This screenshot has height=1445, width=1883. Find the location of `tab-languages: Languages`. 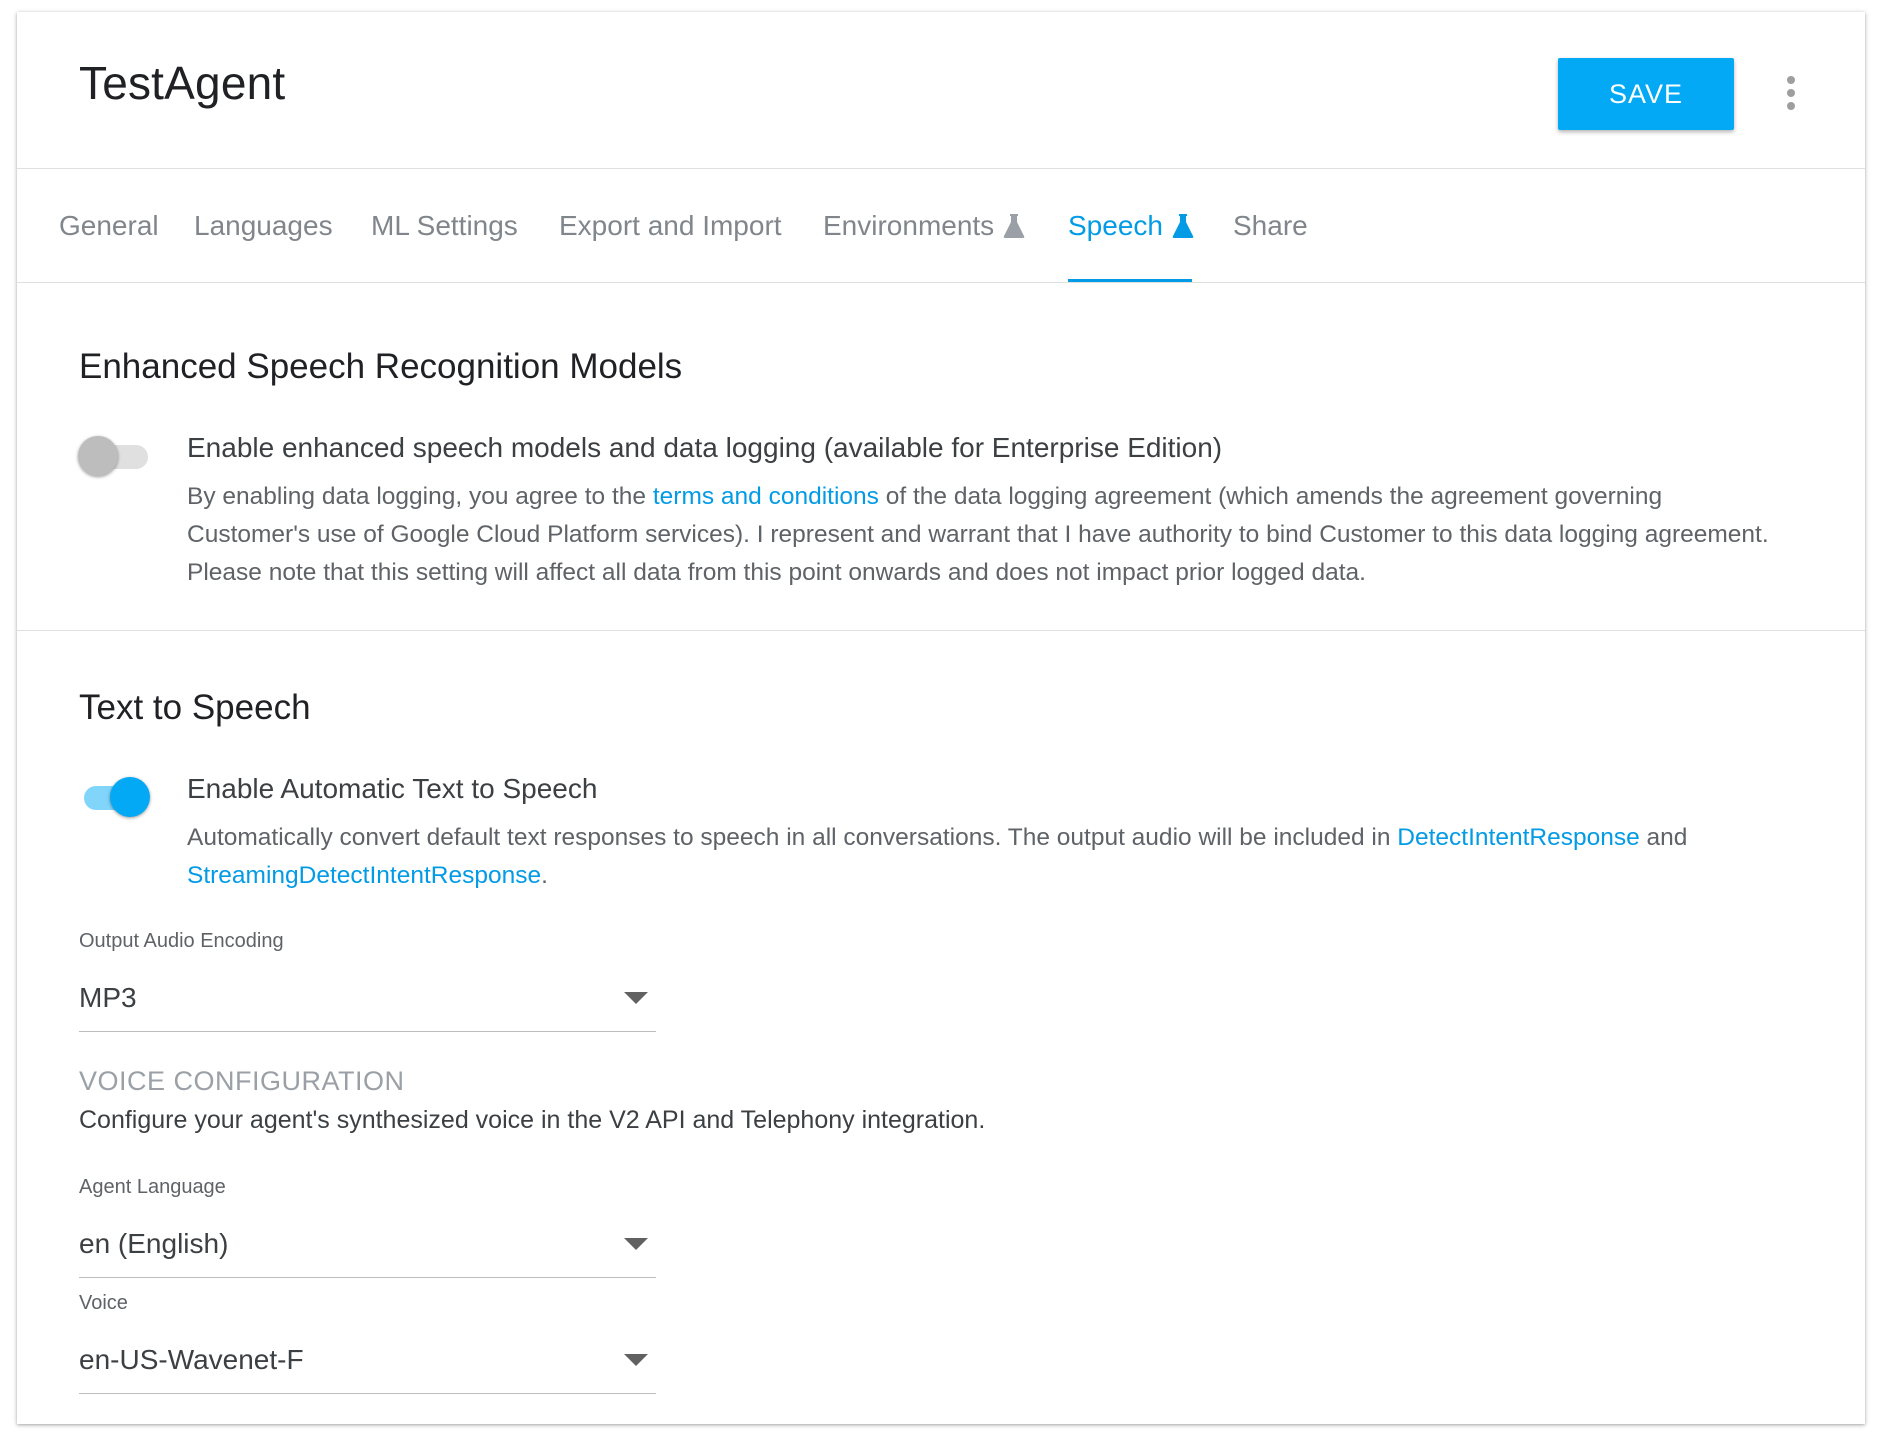

tab-languages: Languages is located at coordinates (263, 226).